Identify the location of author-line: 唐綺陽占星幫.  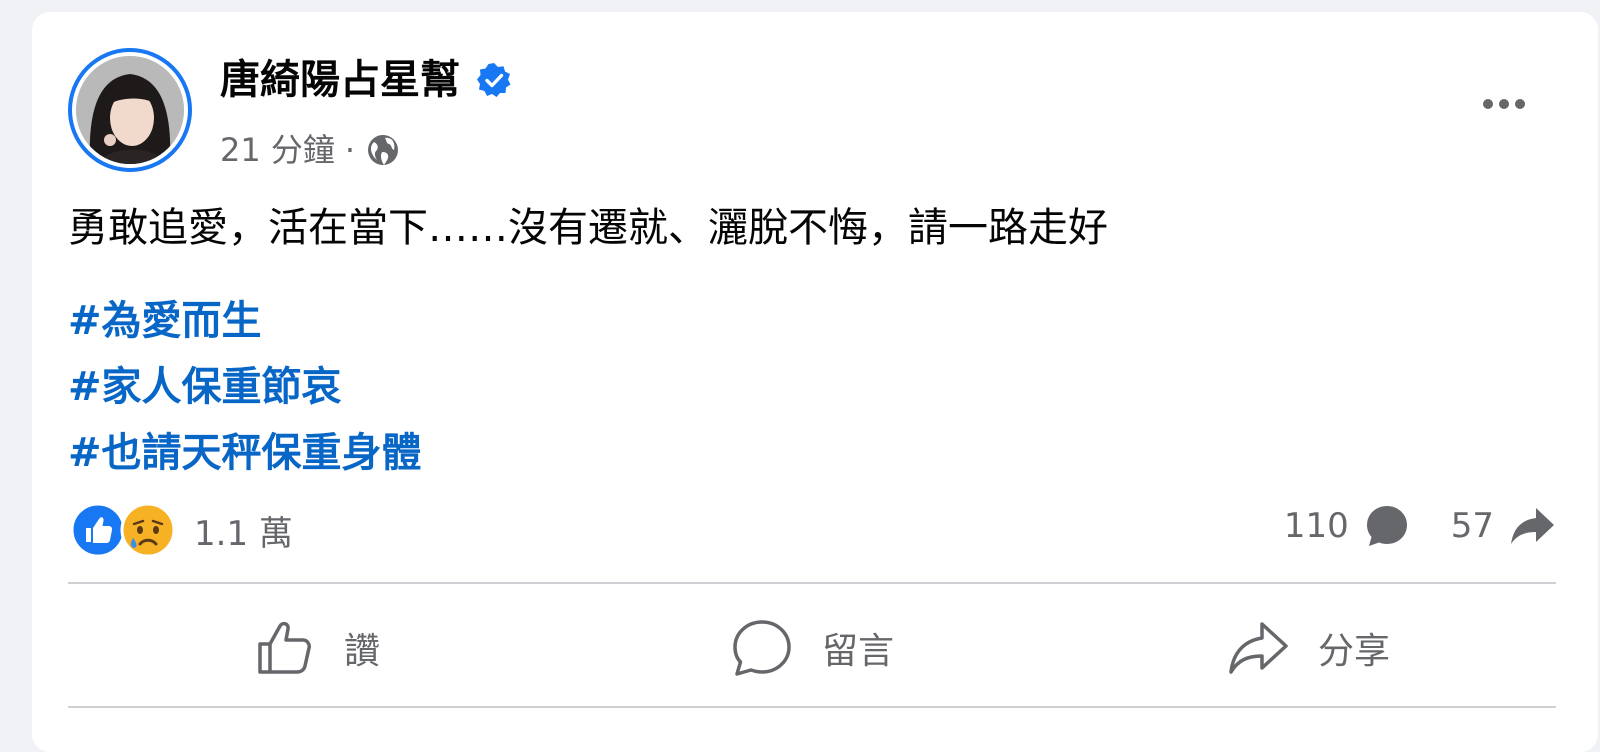
(366, 80).